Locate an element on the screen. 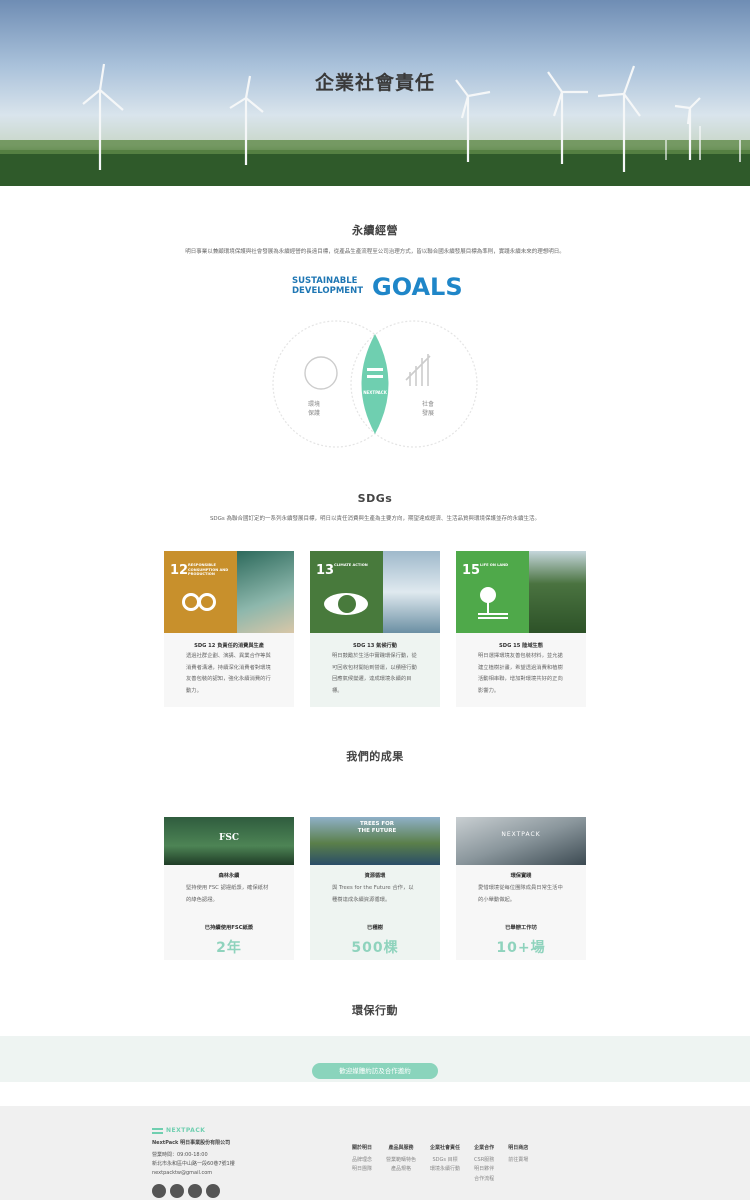 The height and width of the screenshot is (1200, 750). venn-left-label: 環境 保護 is located at coordinates (314, 409).